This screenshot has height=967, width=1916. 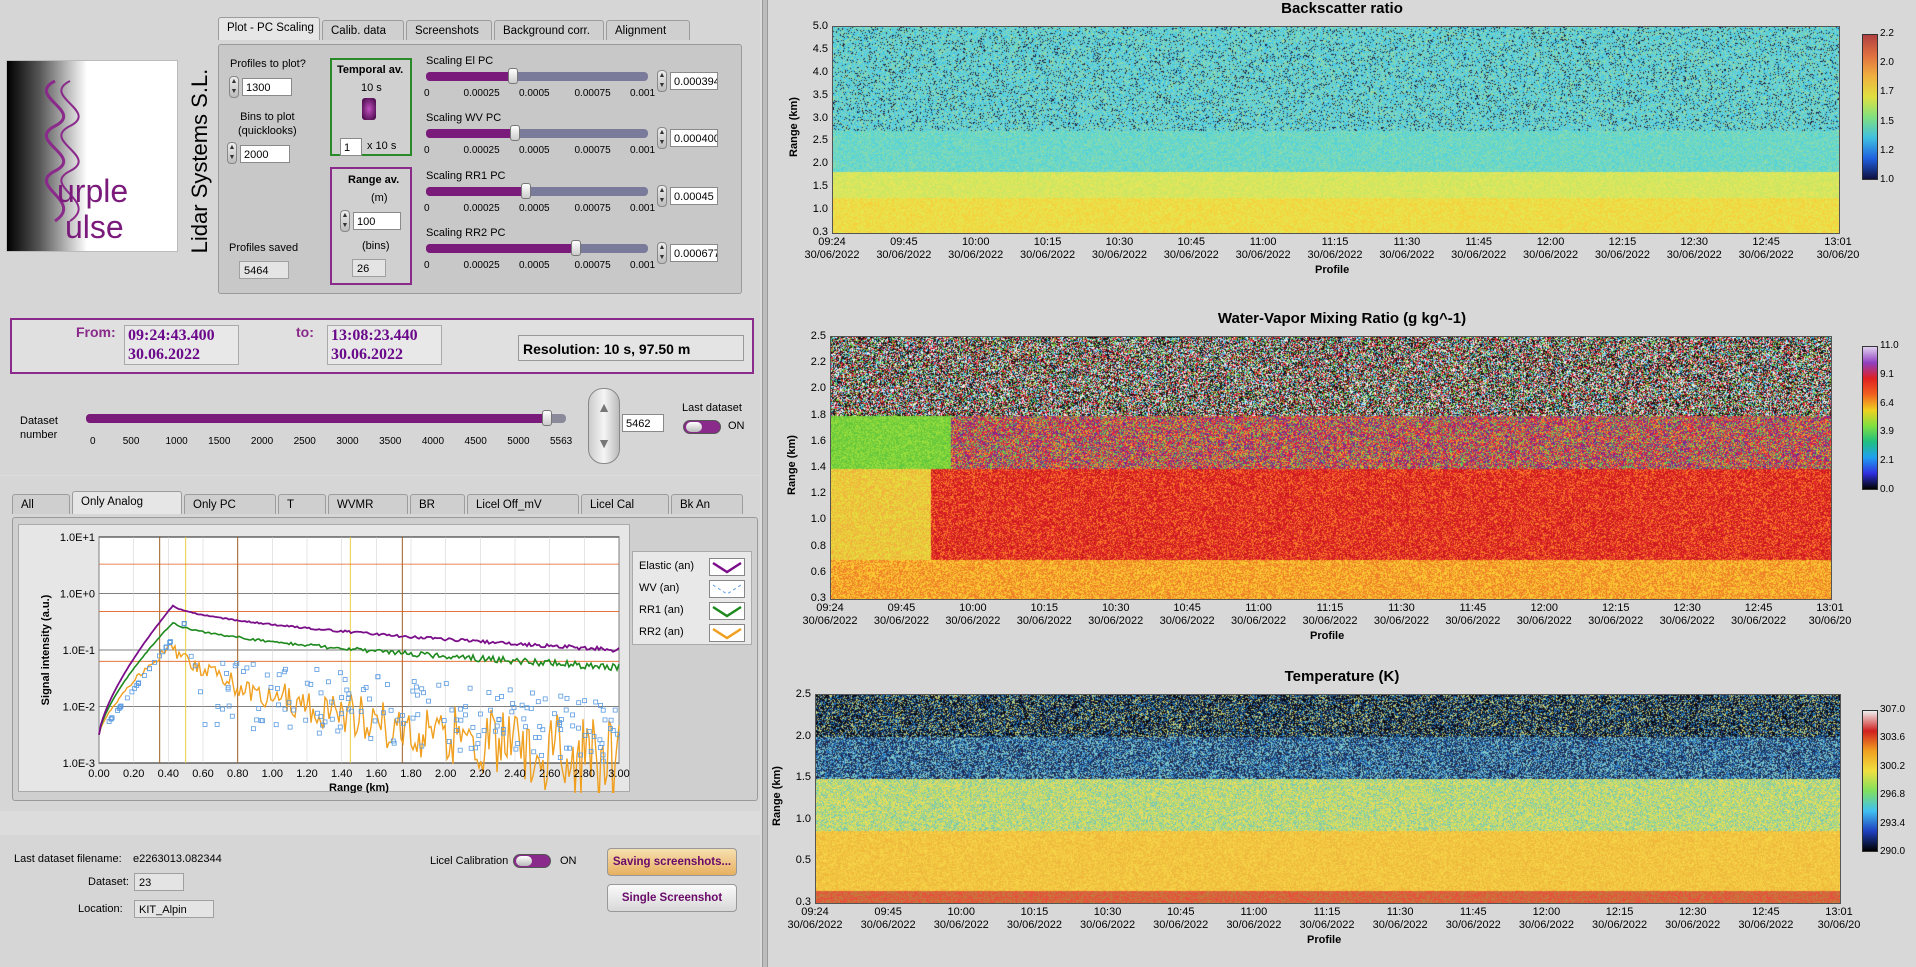 What do you see at coordinates (526, 191) in the screenshot?
I see `scaling-2-thumb` at bounding box center [526, 191].